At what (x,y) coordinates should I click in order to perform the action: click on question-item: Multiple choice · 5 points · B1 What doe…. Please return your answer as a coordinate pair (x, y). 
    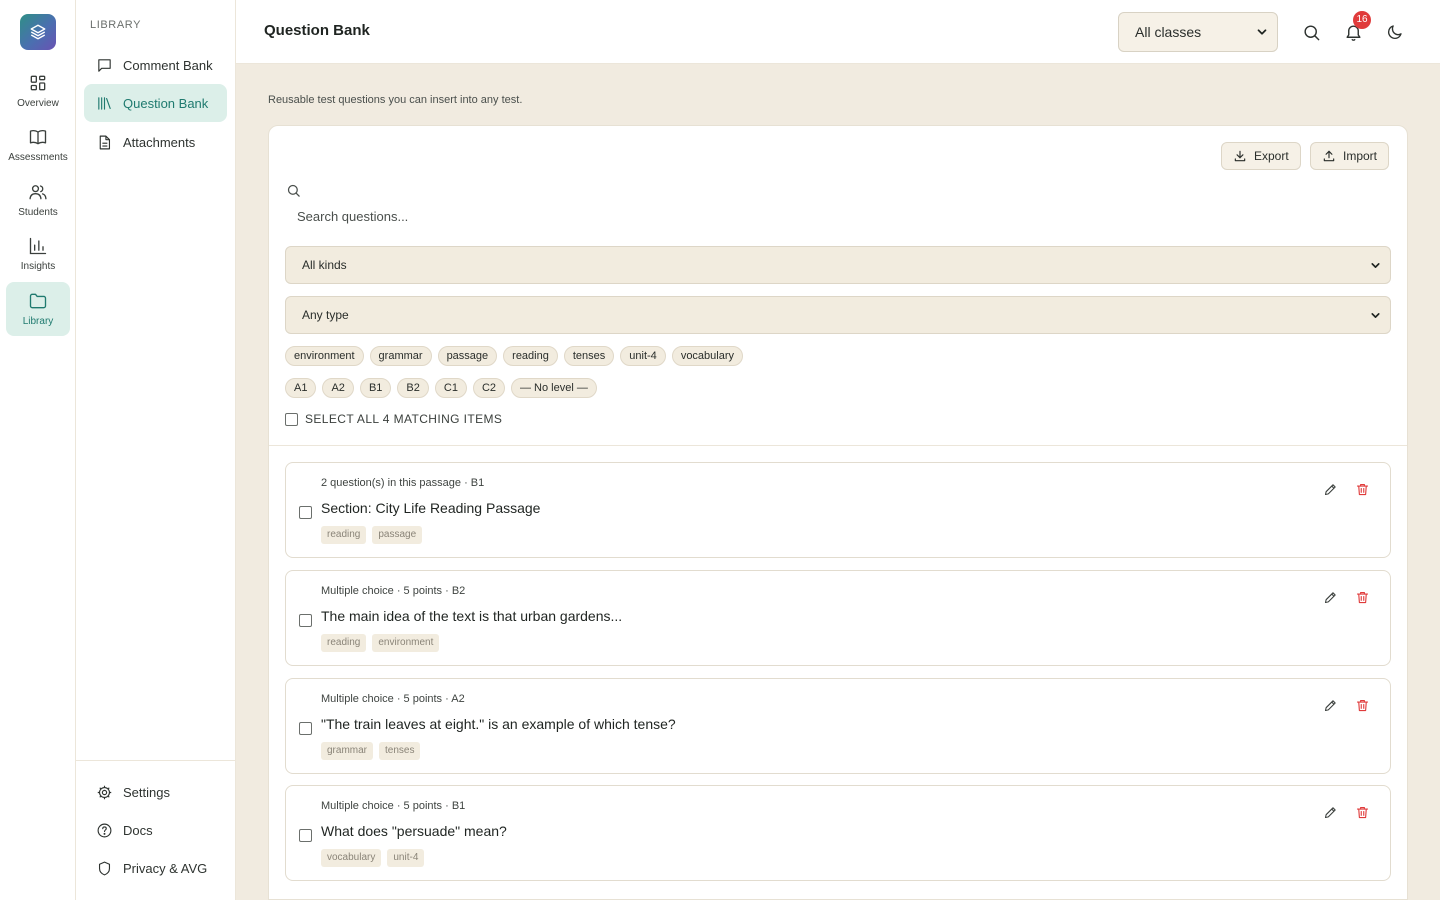
    Looking at the image, I should click on (838, 833).